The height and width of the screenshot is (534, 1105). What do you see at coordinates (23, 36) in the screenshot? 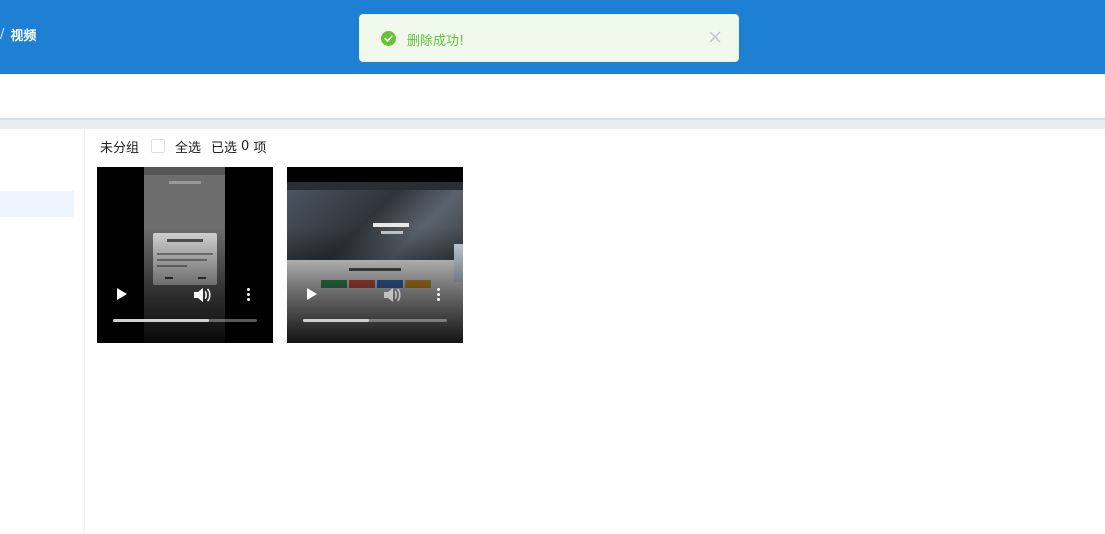
I see `breadcrumb-current: 视频` at bounding box center [23, 36].